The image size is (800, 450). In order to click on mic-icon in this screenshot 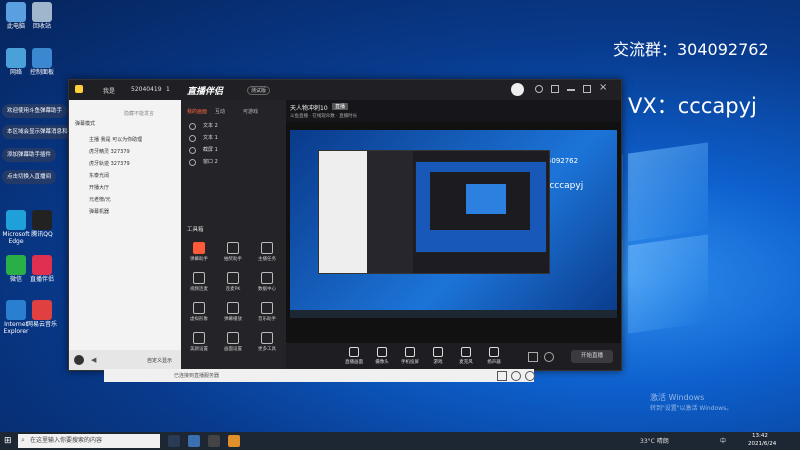, I will do `click(79, 360)`.